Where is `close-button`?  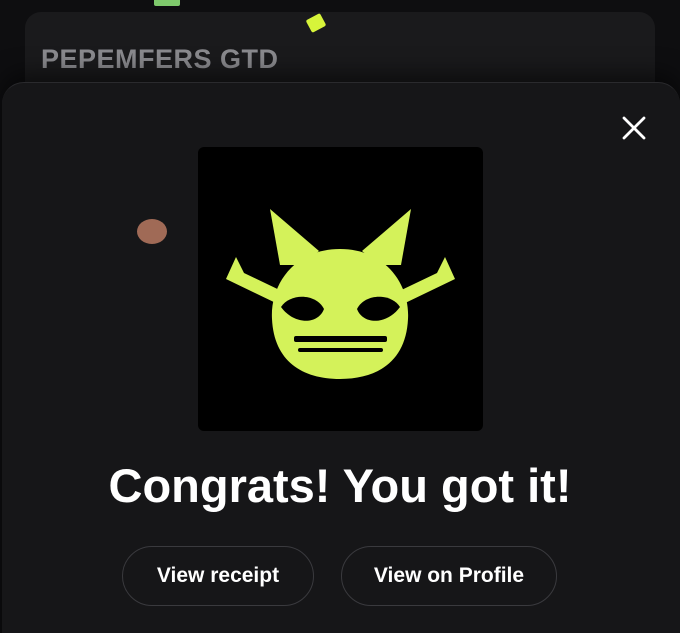
close-button is located at coordinates (634, 128).